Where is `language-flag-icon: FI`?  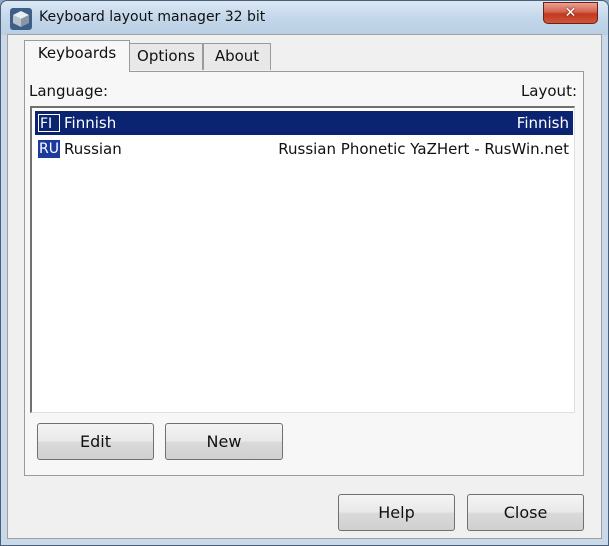
language-flag-icon: FI is located at coordinates (49, 123).